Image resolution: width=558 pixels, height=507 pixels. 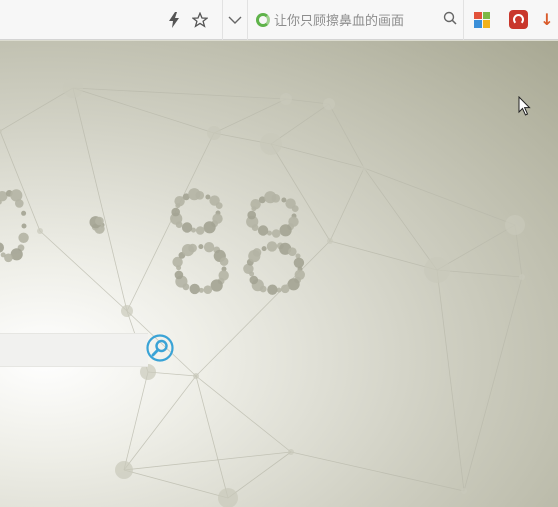 I want to click on search-input, so click(x=74, y=350).